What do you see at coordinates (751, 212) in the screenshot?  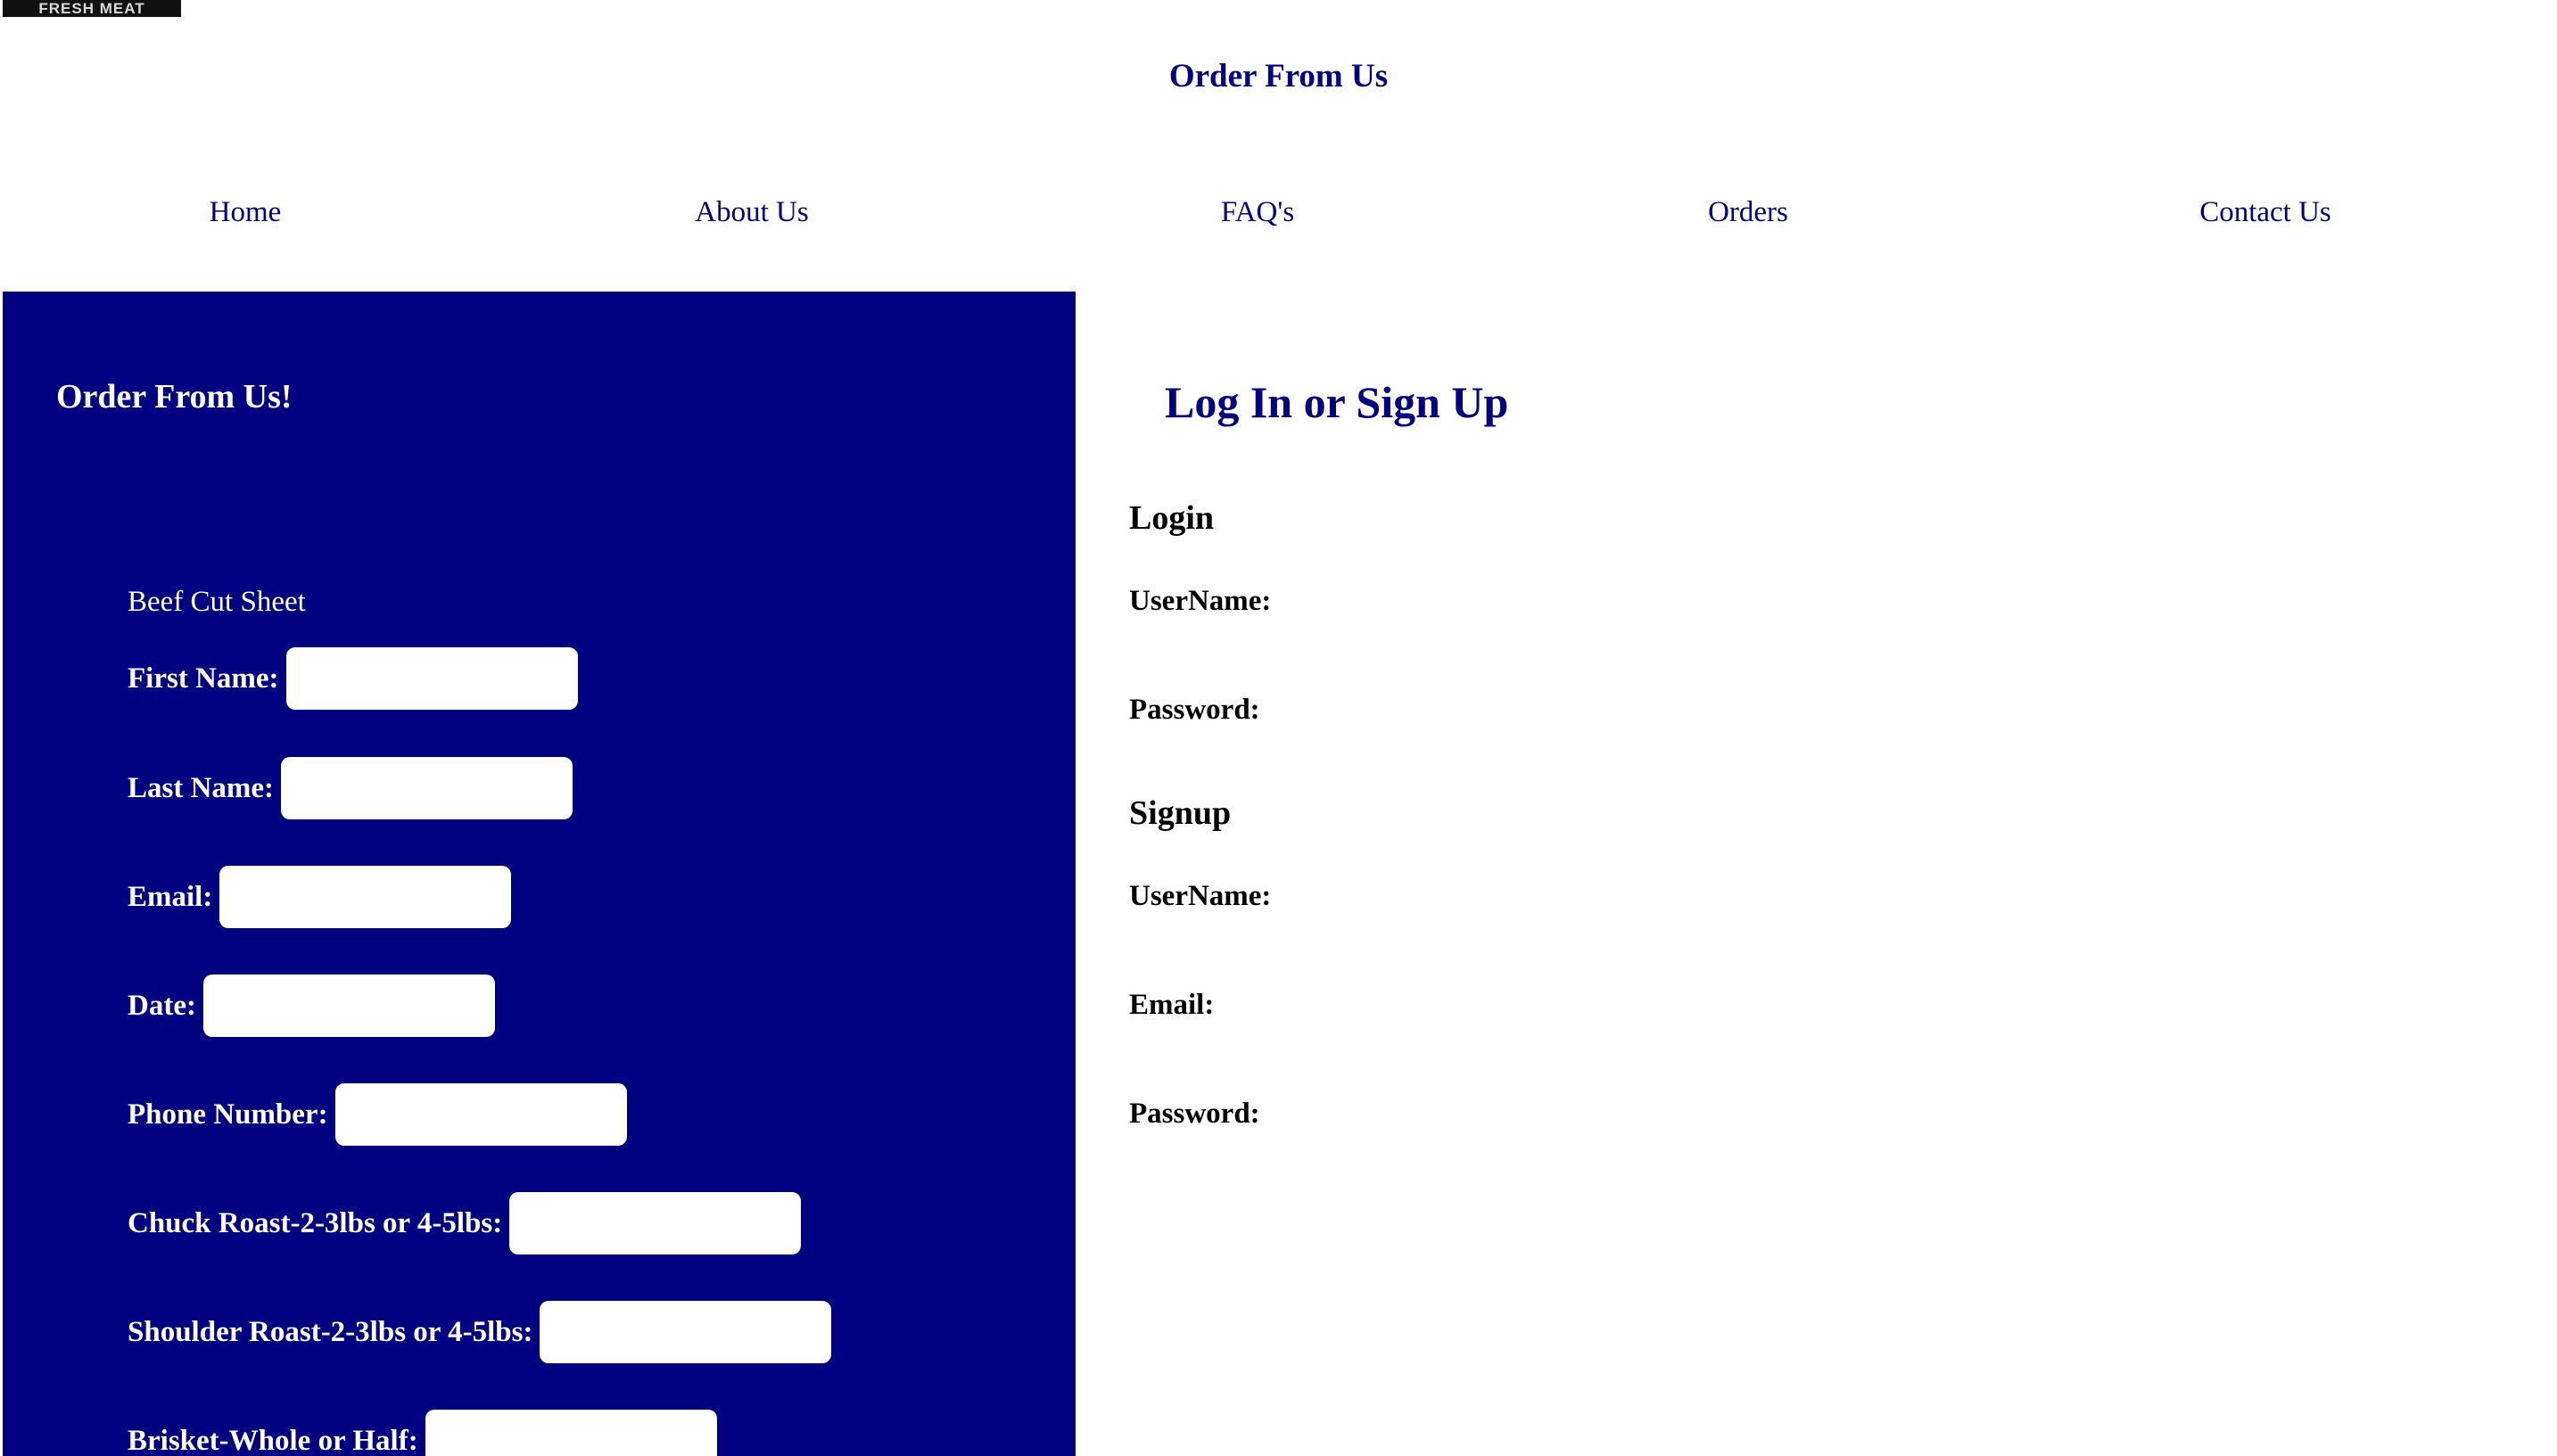 I see `nav-item-about-us: About Us` at bounding box center [751, 212].